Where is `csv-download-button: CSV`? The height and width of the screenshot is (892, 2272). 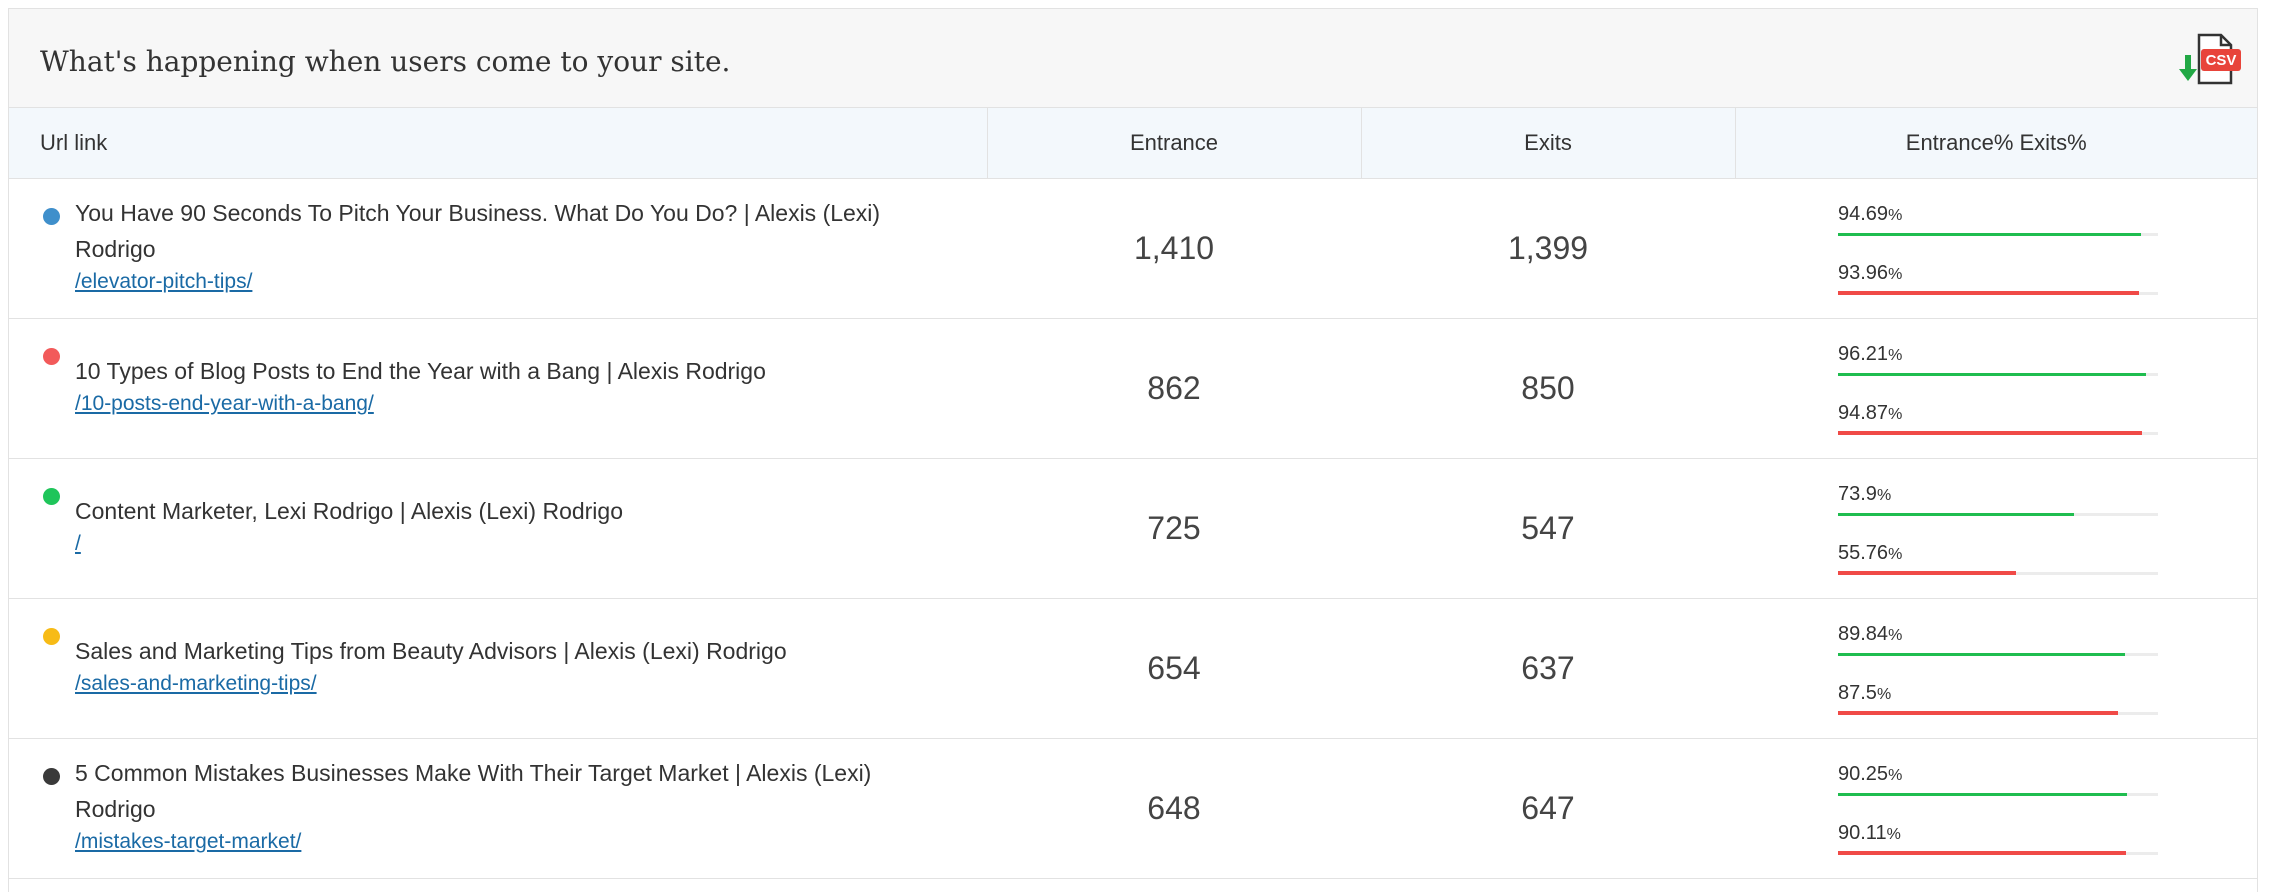
csv-download-button: CSV is located at coordinates (2211, 59).